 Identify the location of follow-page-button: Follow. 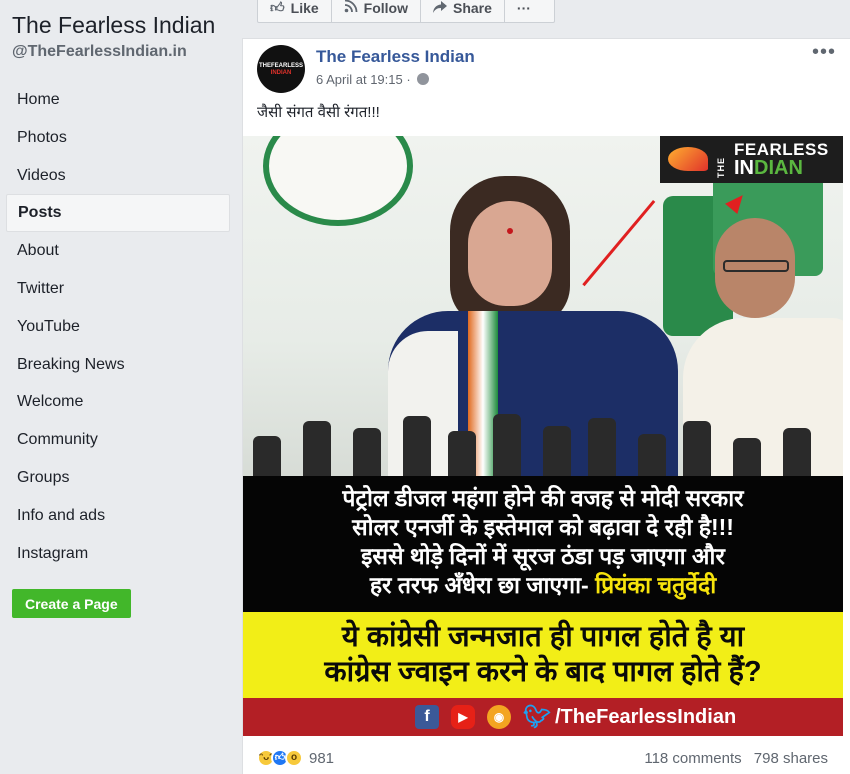
(376, 11).